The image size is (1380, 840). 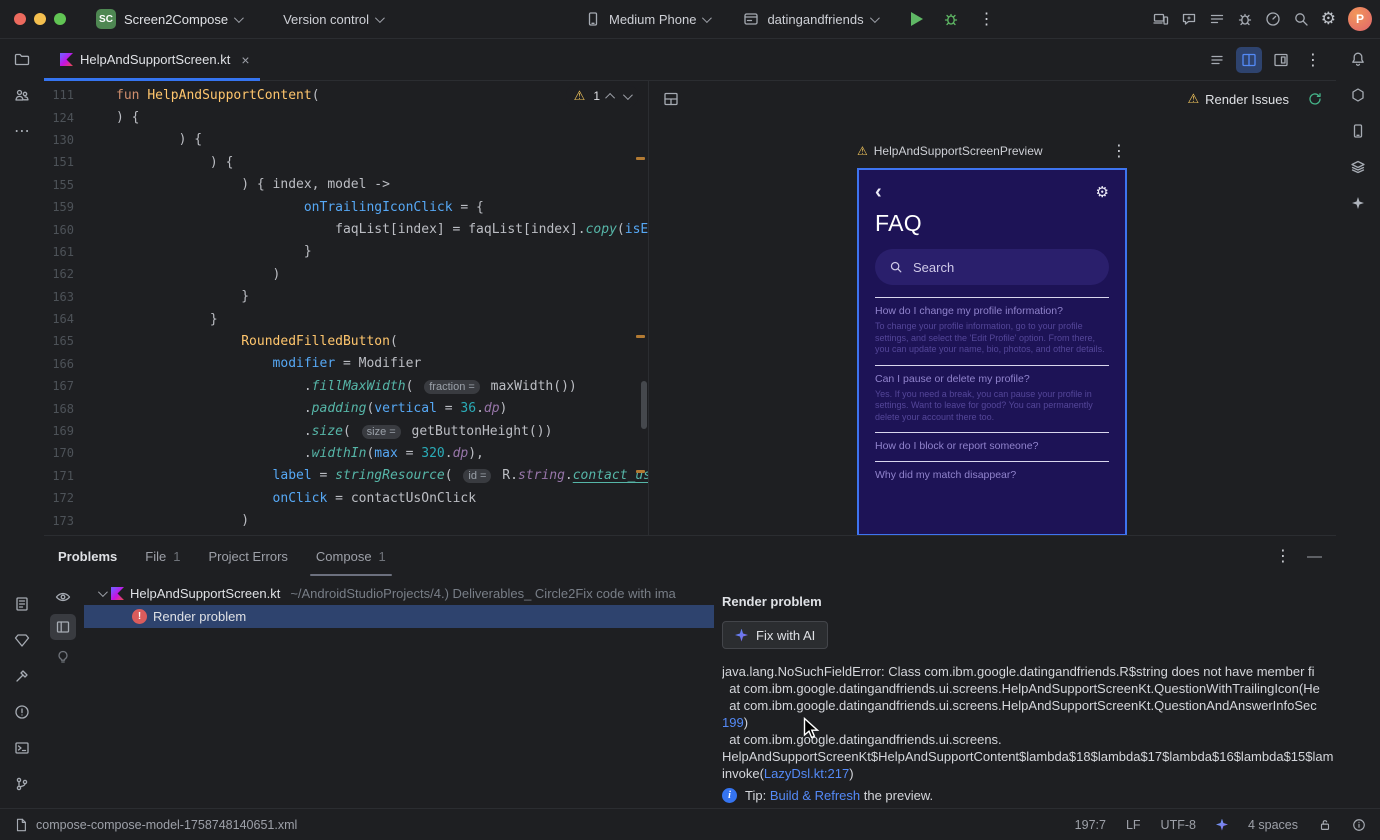 What do you see at coordinates (381, 431) in the screenshot?
I see `inlay-hint: size =` at bounding box center [381, 431].